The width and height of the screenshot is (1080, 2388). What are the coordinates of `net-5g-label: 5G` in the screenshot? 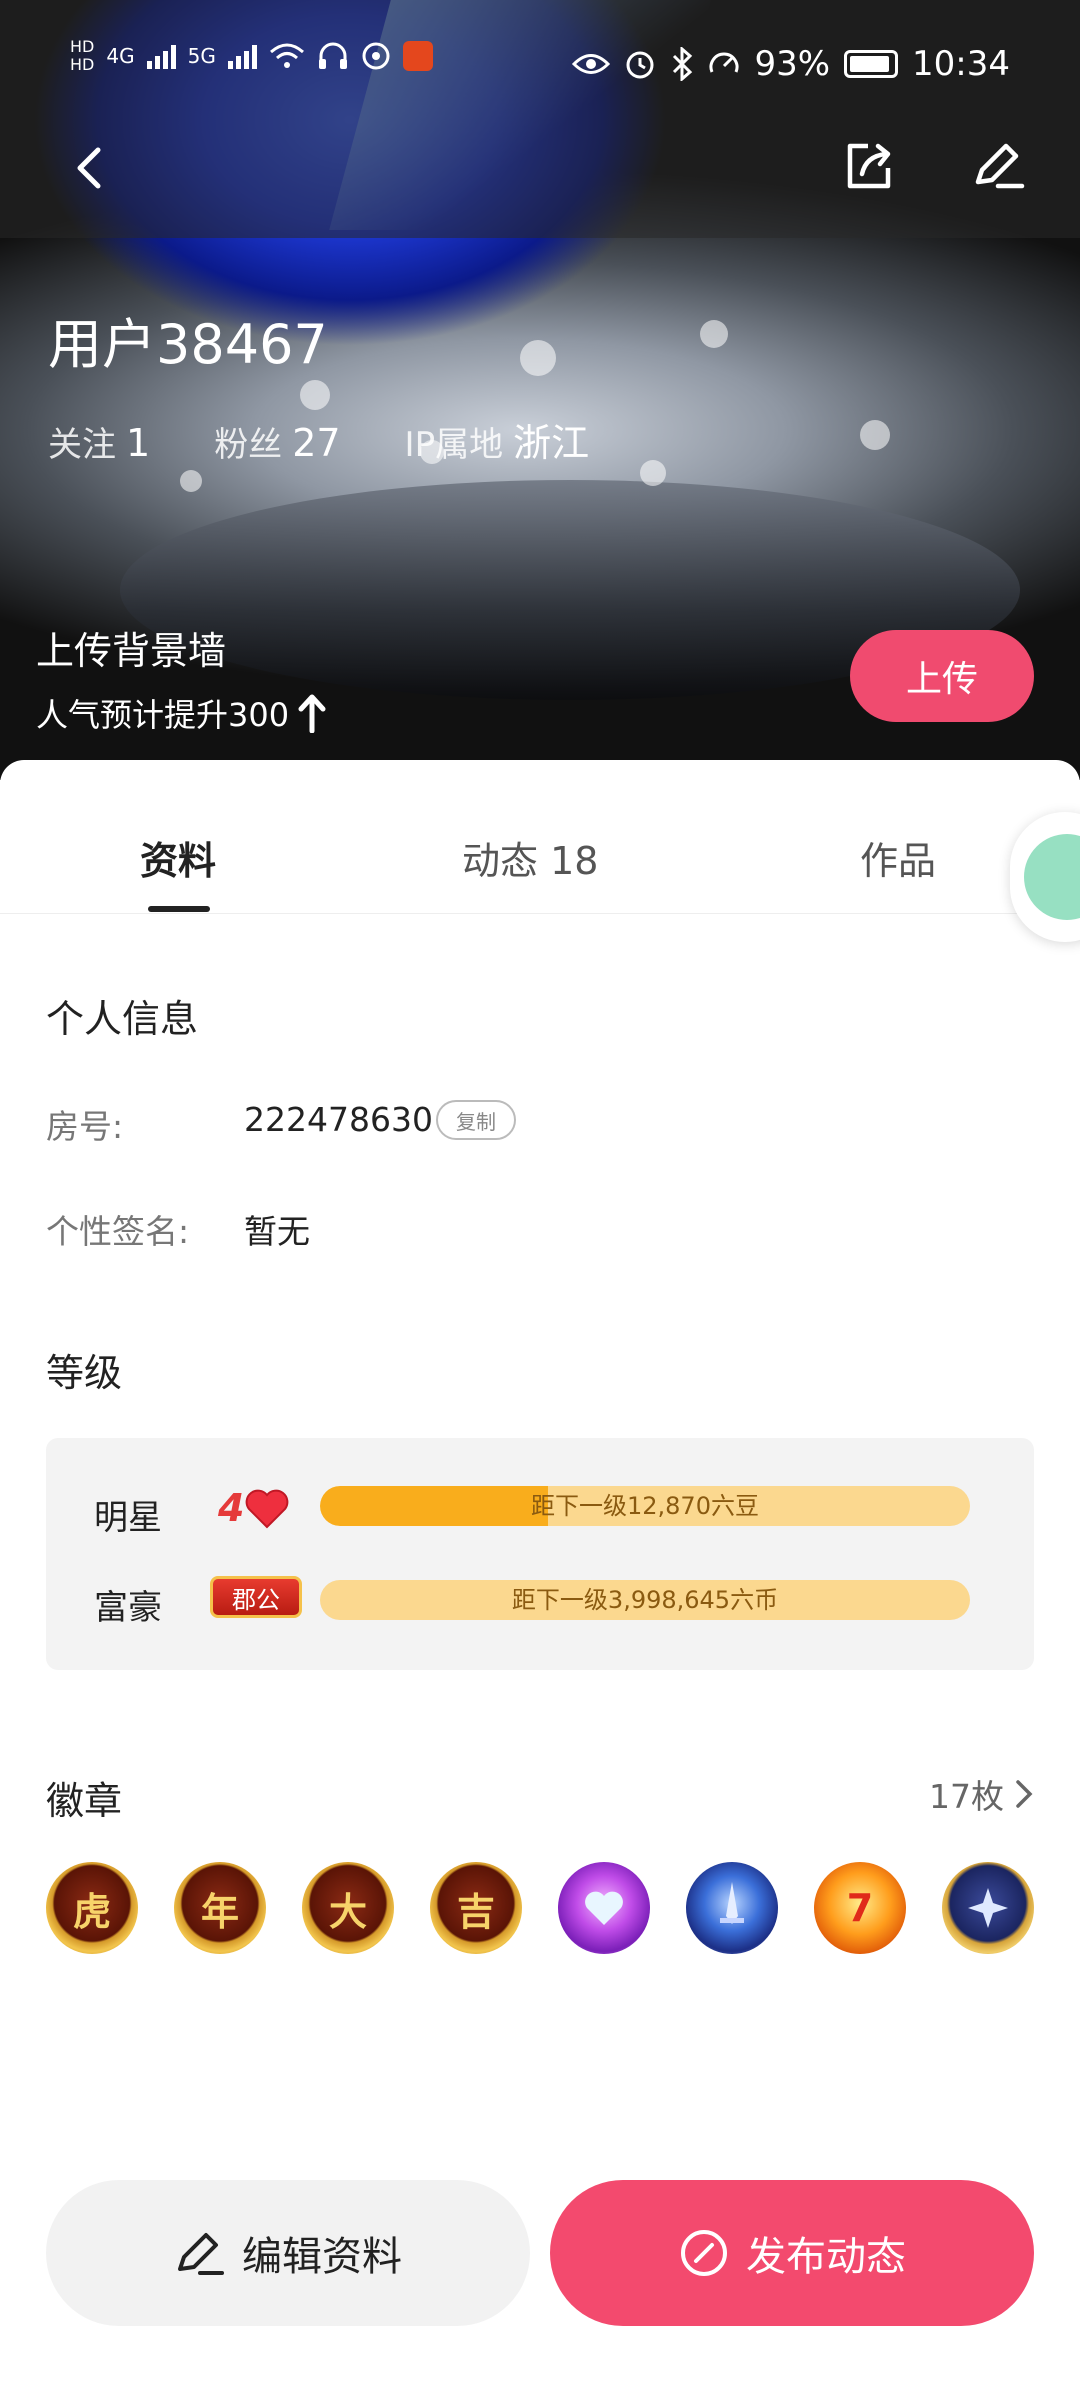 It's located at (201, 56).